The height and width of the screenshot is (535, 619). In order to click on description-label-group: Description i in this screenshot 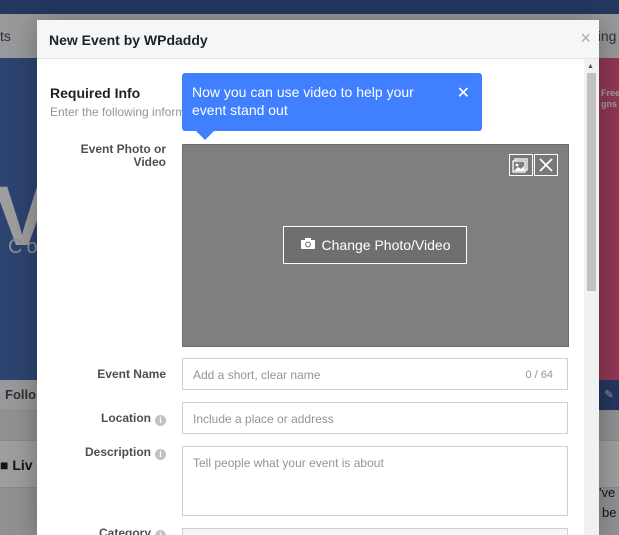, I will do `click(116, 452)`.